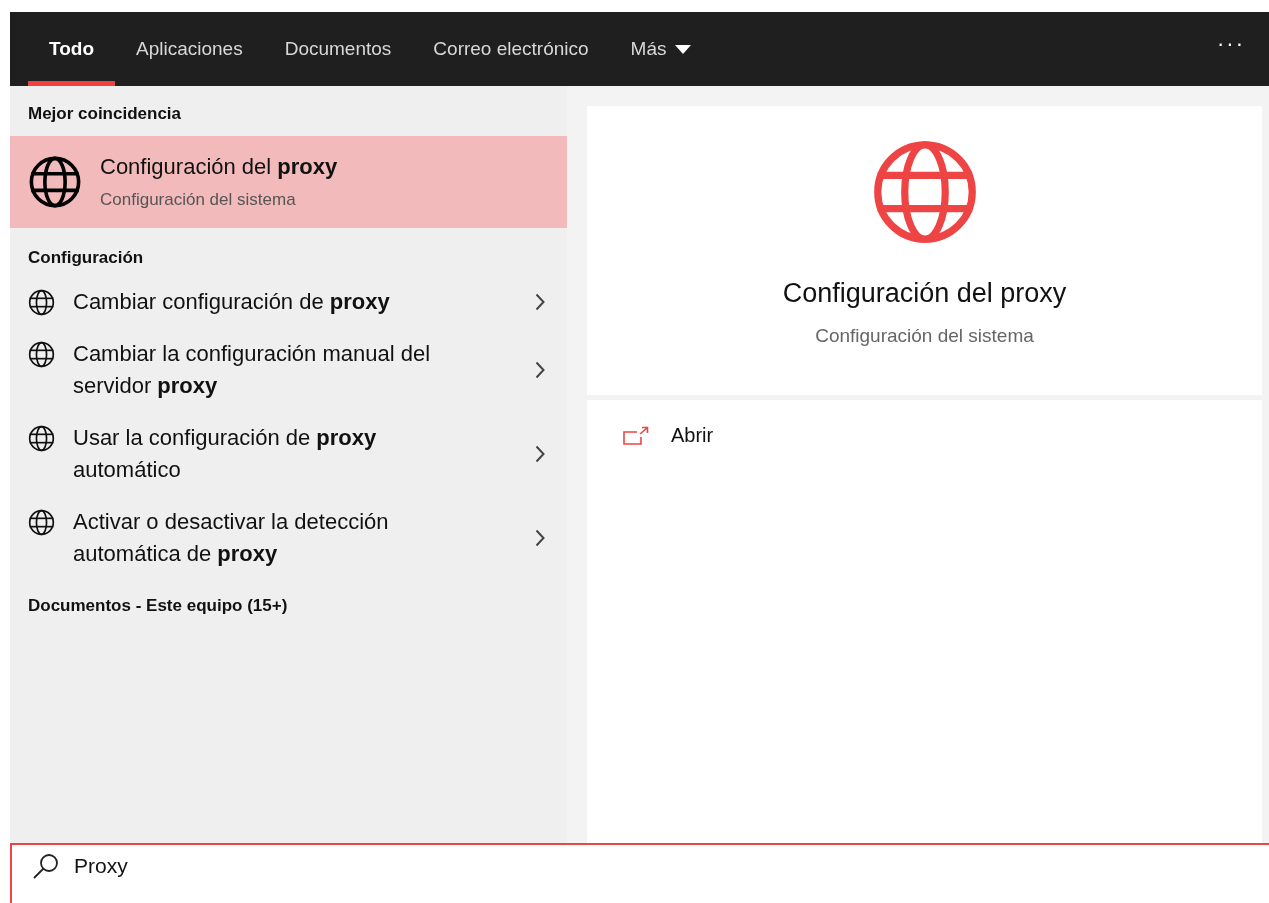 The height and width of the screenshot is (903, 1269). I want to click on search-input: Proxy, so click(671, 866).